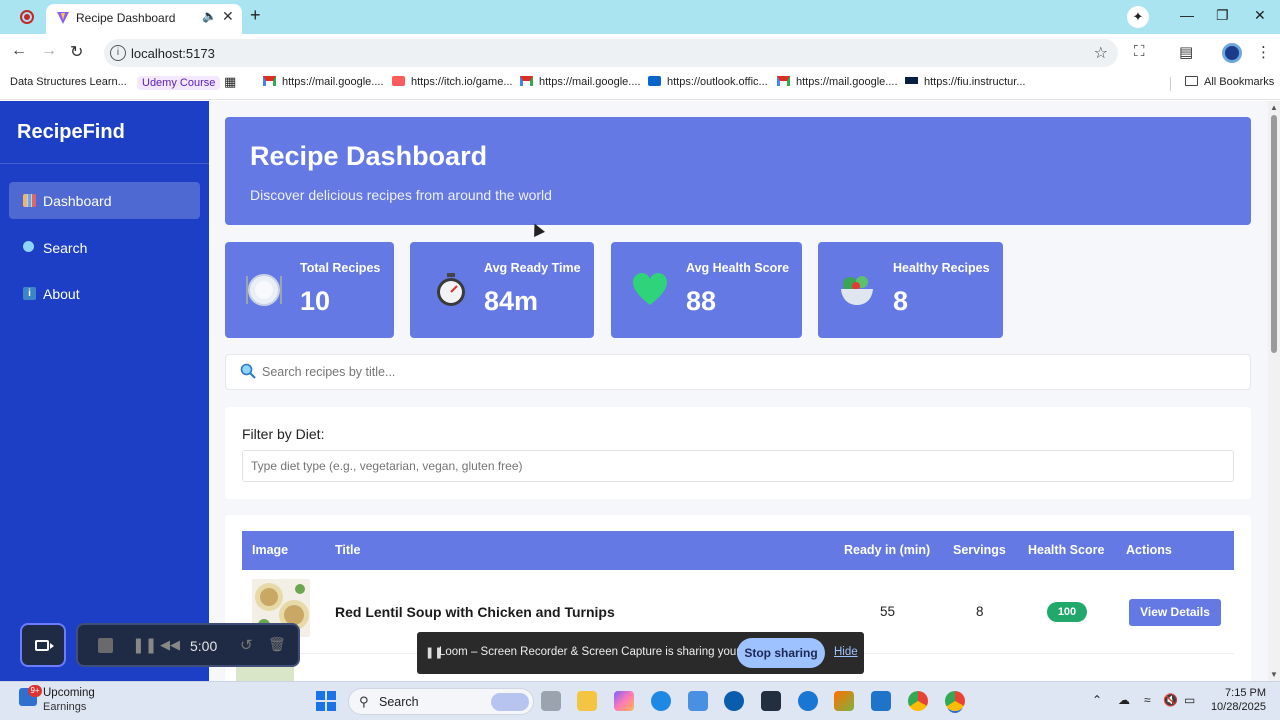 Image resolution: width=1280 pixels, height=720 pixels. I want to click on stop-sharing-button: Stop sharing, so click(781, 653).